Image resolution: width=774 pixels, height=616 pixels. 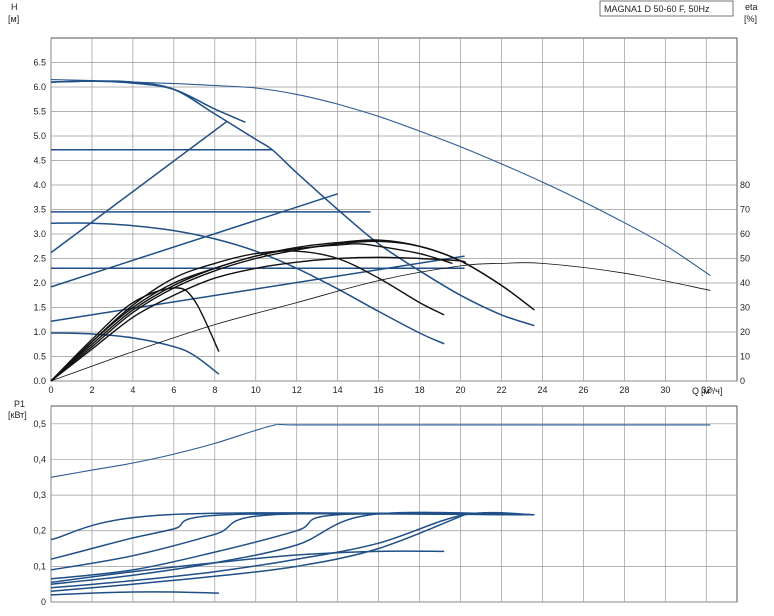 I want to click on head-tick-label: 0.0, so click(x=39, y=381).